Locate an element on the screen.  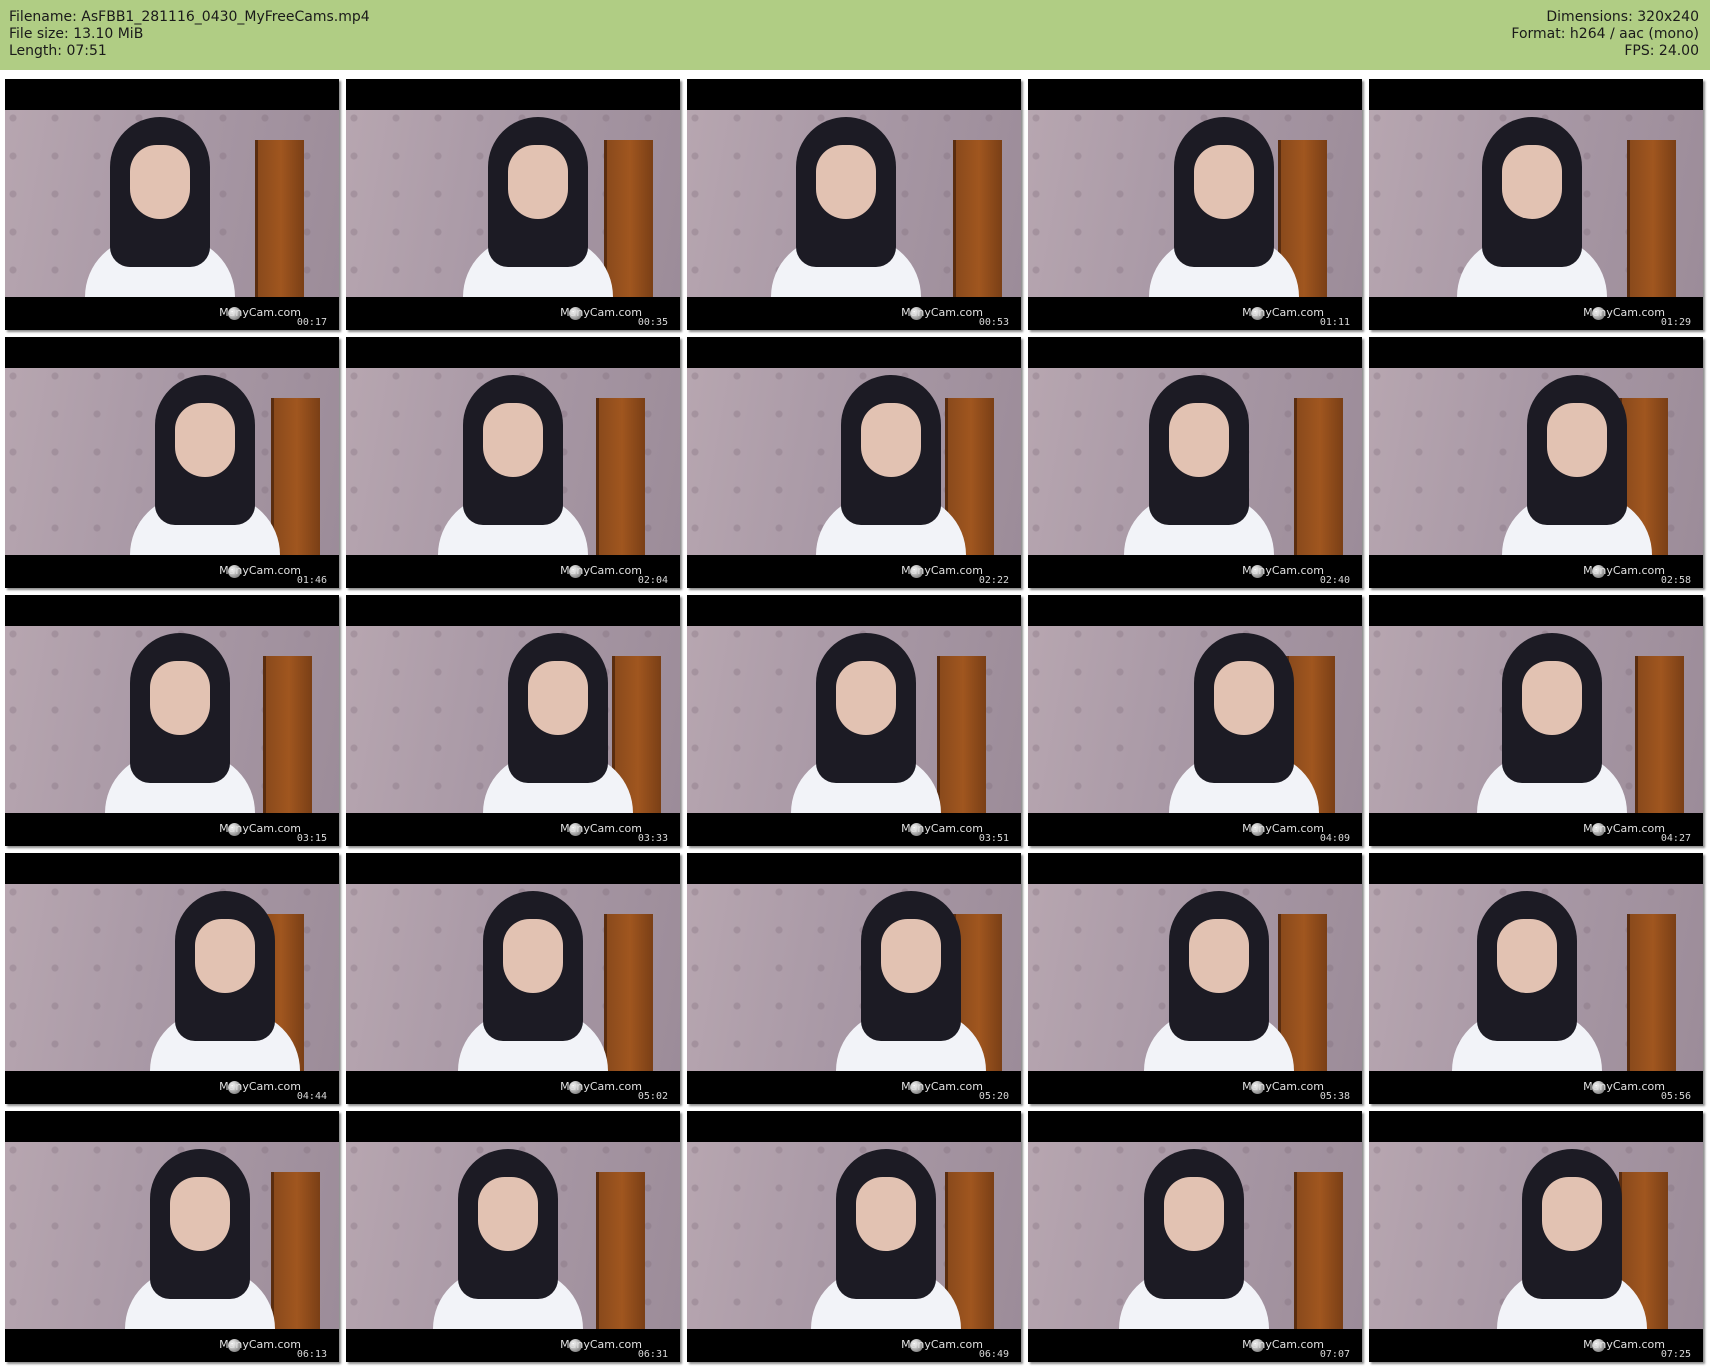
video-thumbnail: ManyCam.com 00:17 is located at coordinates (172, 204).